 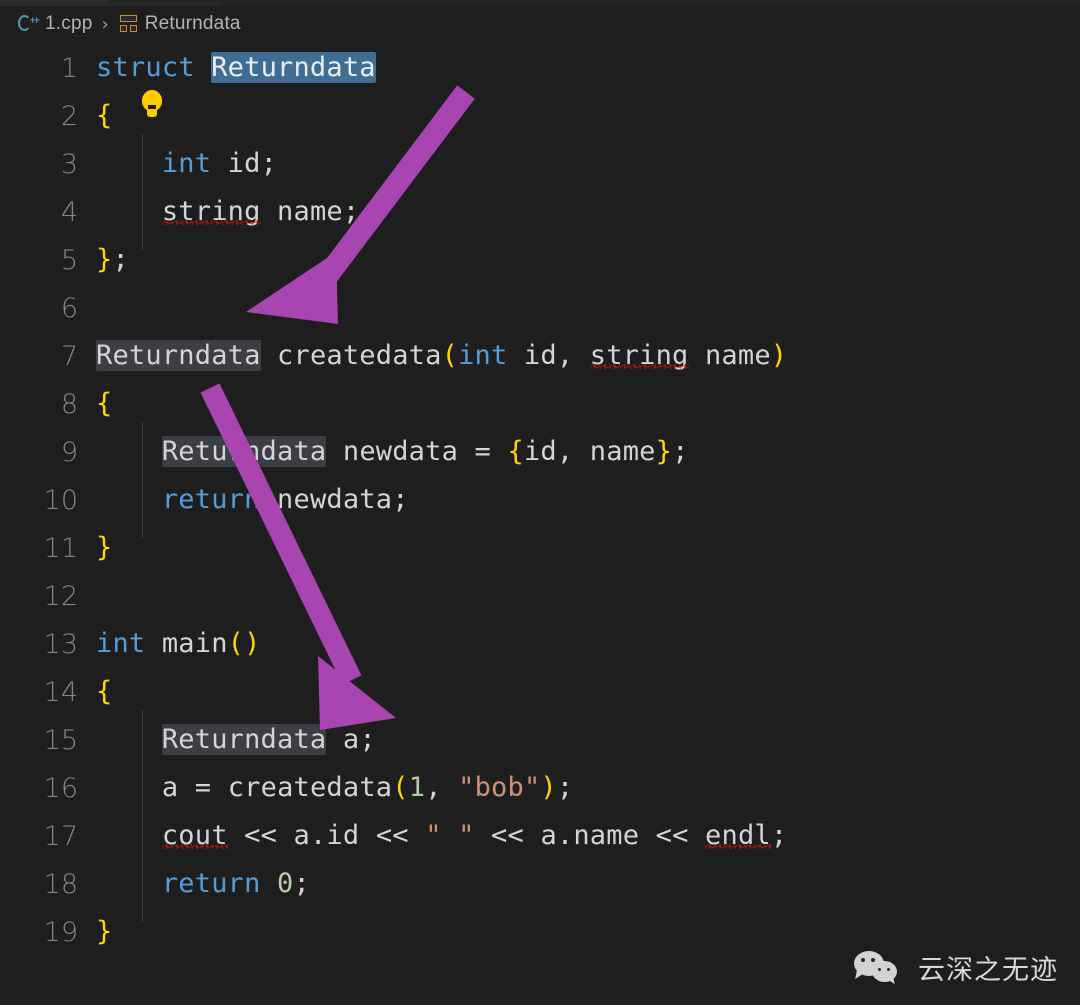 What do you see at coordinates (540, 596) in the screenshot?
I see `code-line: 12` at bounding box center [540, 596].